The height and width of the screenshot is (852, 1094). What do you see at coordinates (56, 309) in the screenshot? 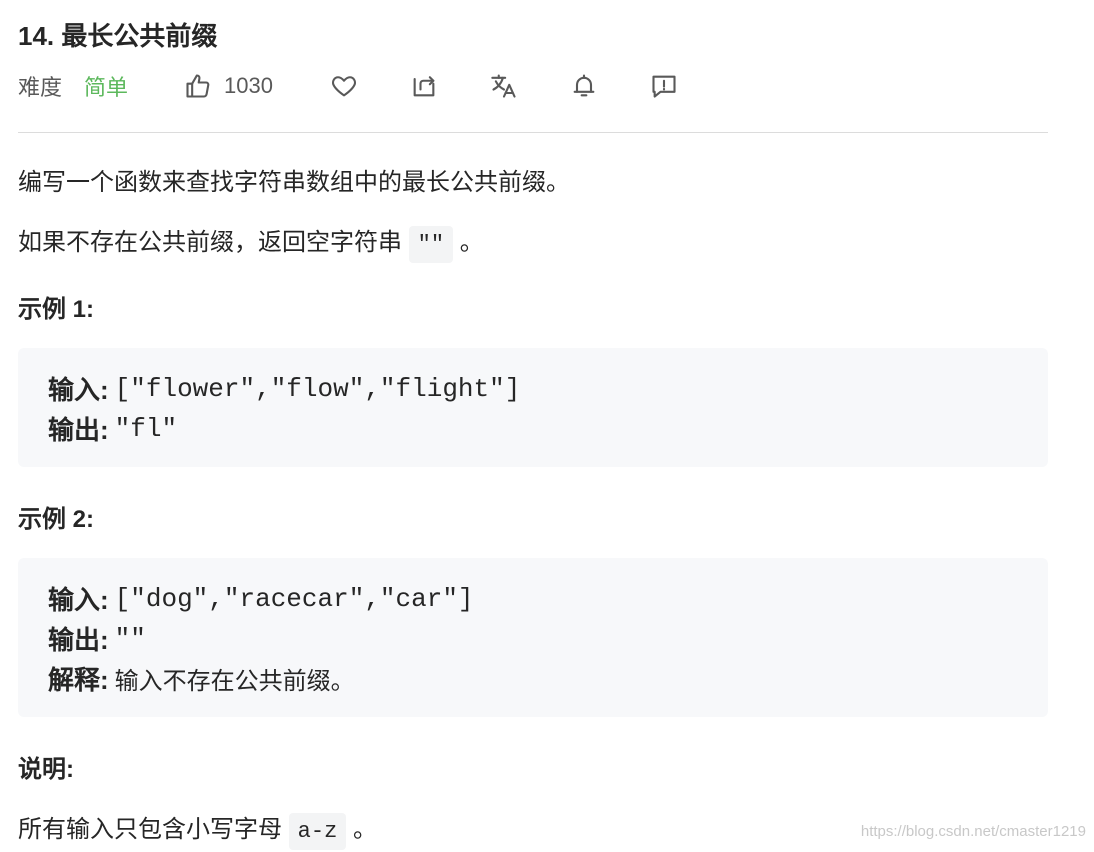
I see `example-1-heading: 示例 1:` at bounding box center [56, 309].